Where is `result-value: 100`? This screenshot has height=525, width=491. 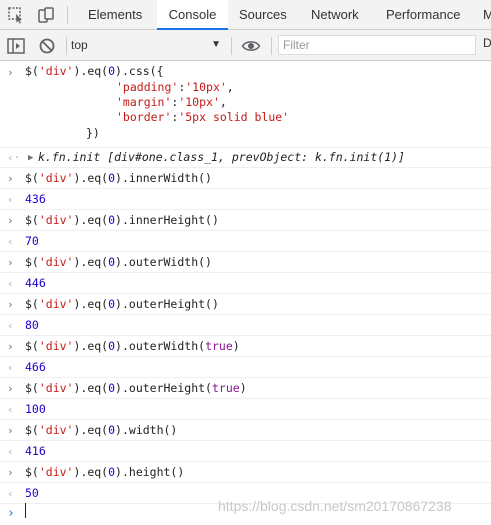
result-value: 100 is located at coordinates (35, 409).